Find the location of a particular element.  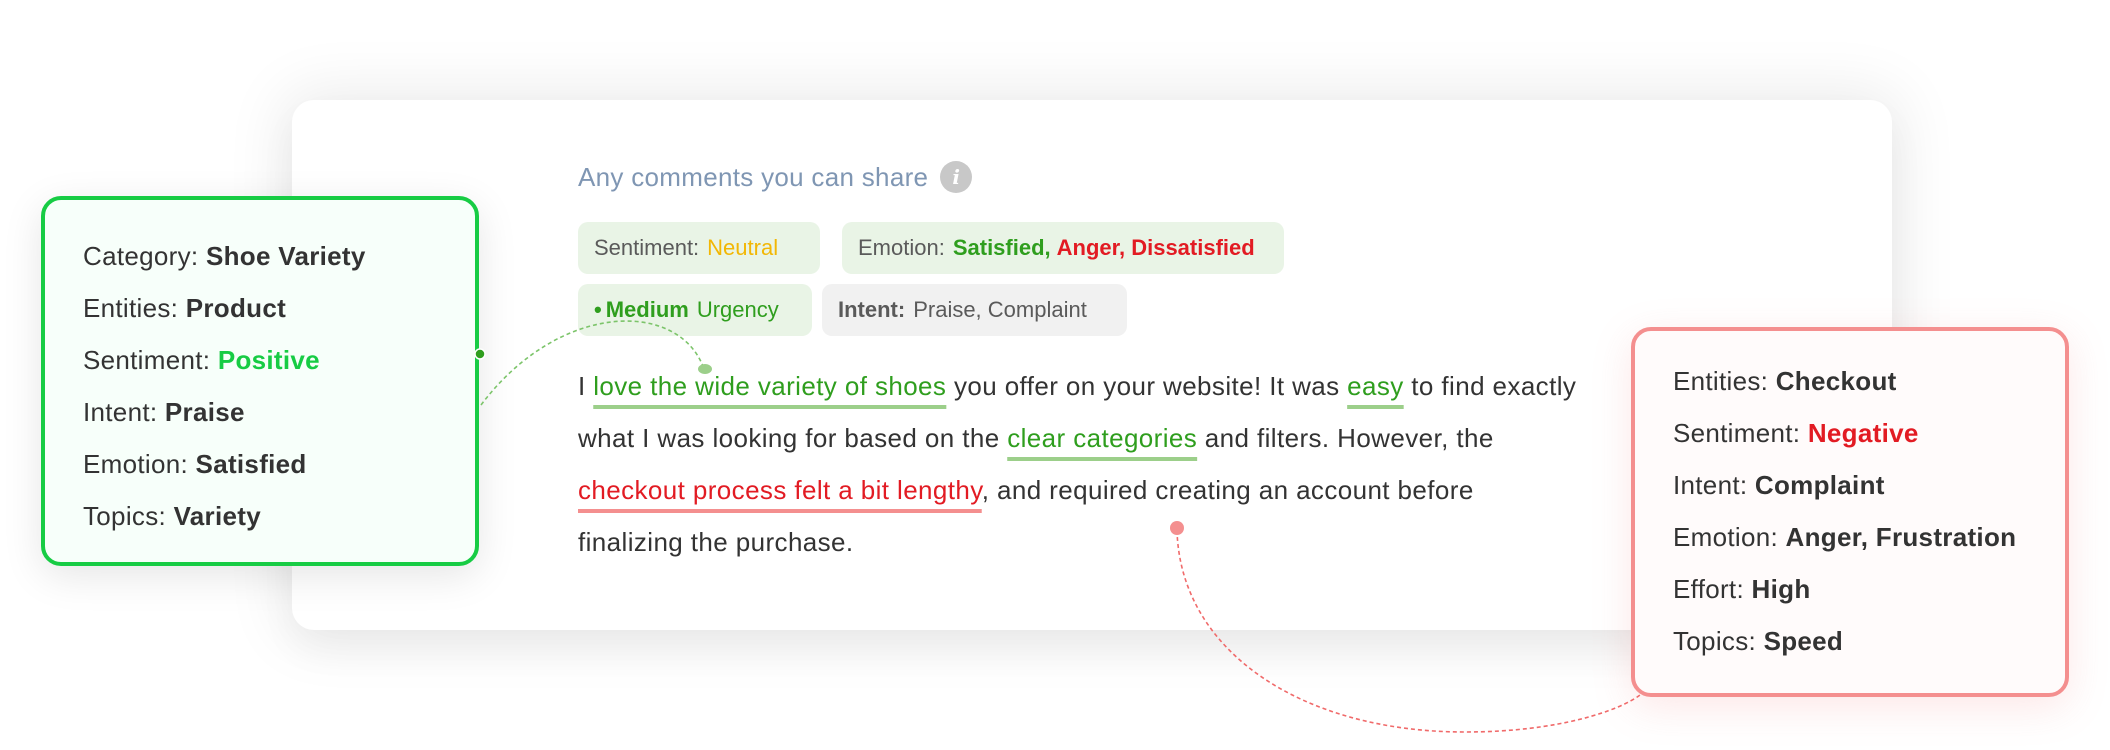

row-value: Praise is located at coordinates (204, 412).